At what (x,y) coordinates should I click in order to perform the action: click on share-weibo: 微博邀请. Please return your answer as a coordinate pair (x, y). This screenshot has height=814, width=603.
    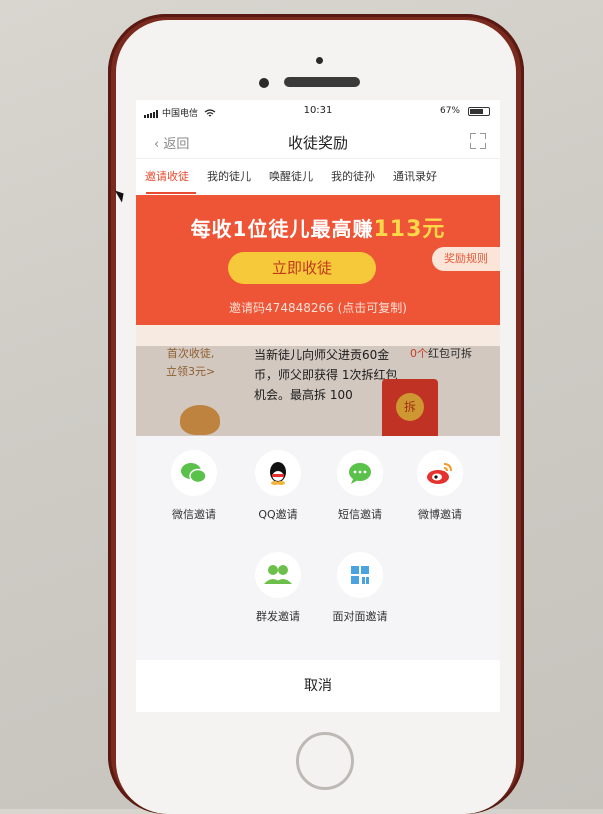
    Looking at the image, I should click on (440, 486).